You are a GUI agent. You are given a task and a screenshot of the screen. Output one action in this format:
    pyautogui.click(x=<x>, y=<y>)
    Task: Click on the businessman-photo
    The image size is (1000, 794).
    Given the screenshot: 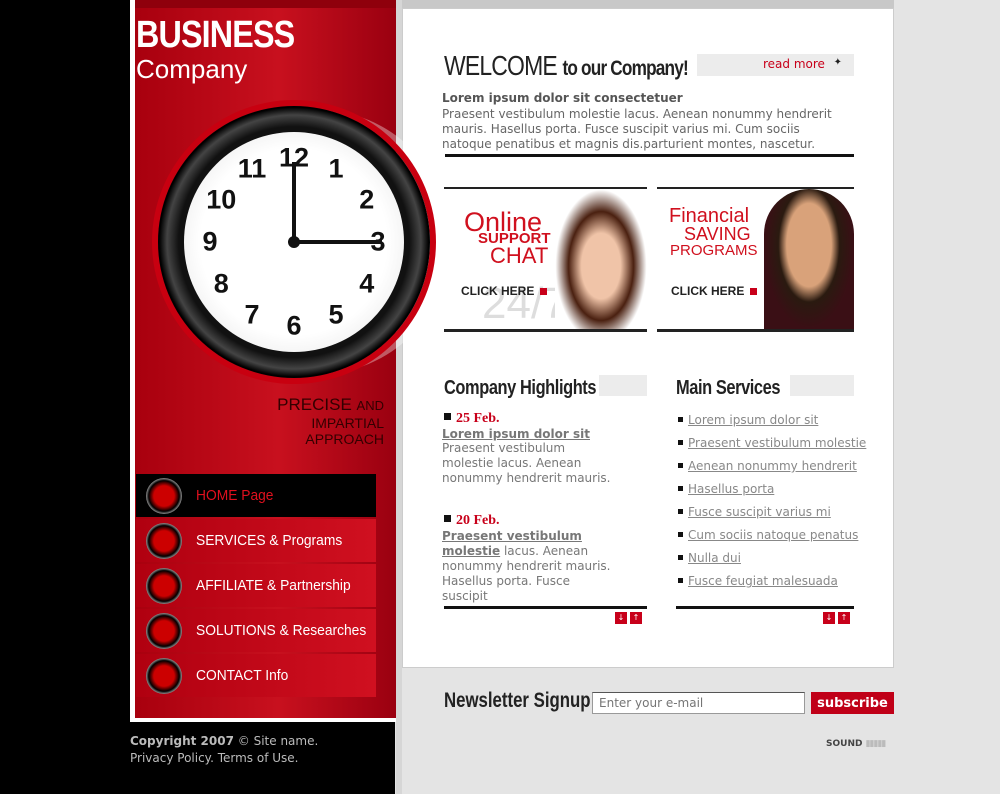 What is the action you would take?
    pyautogui.click(x=809, y=259)
    